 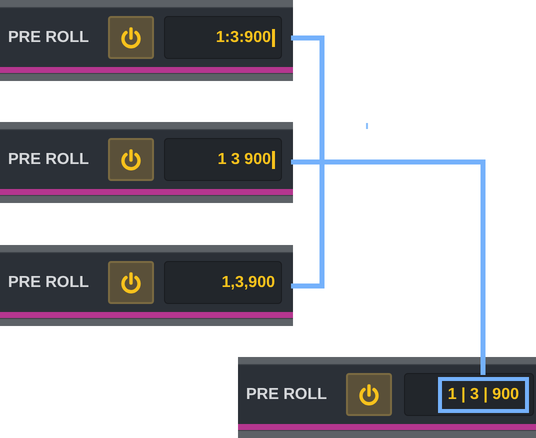 I want to click on time-field: 1:3:900, so click(x=223, y=37).